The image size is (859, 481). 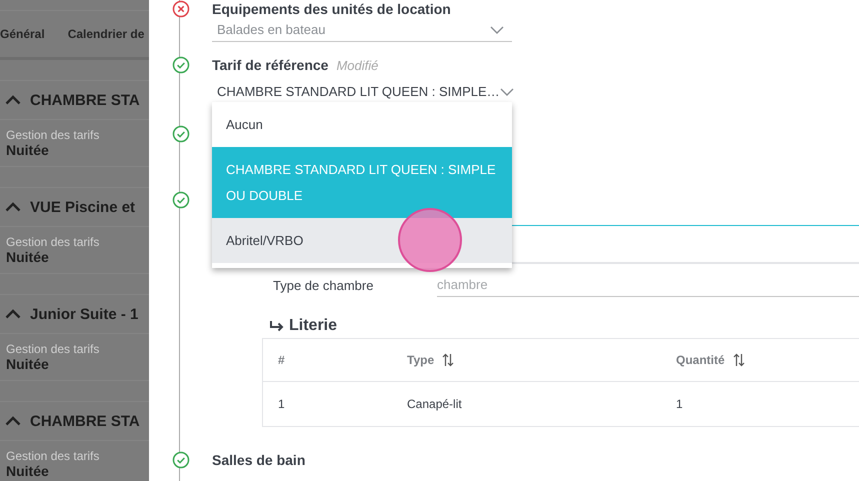 What do you see at coordinates (700, 360) in the screenshot?
I see `column-header: Quantité` at bounding box center [700, 360].